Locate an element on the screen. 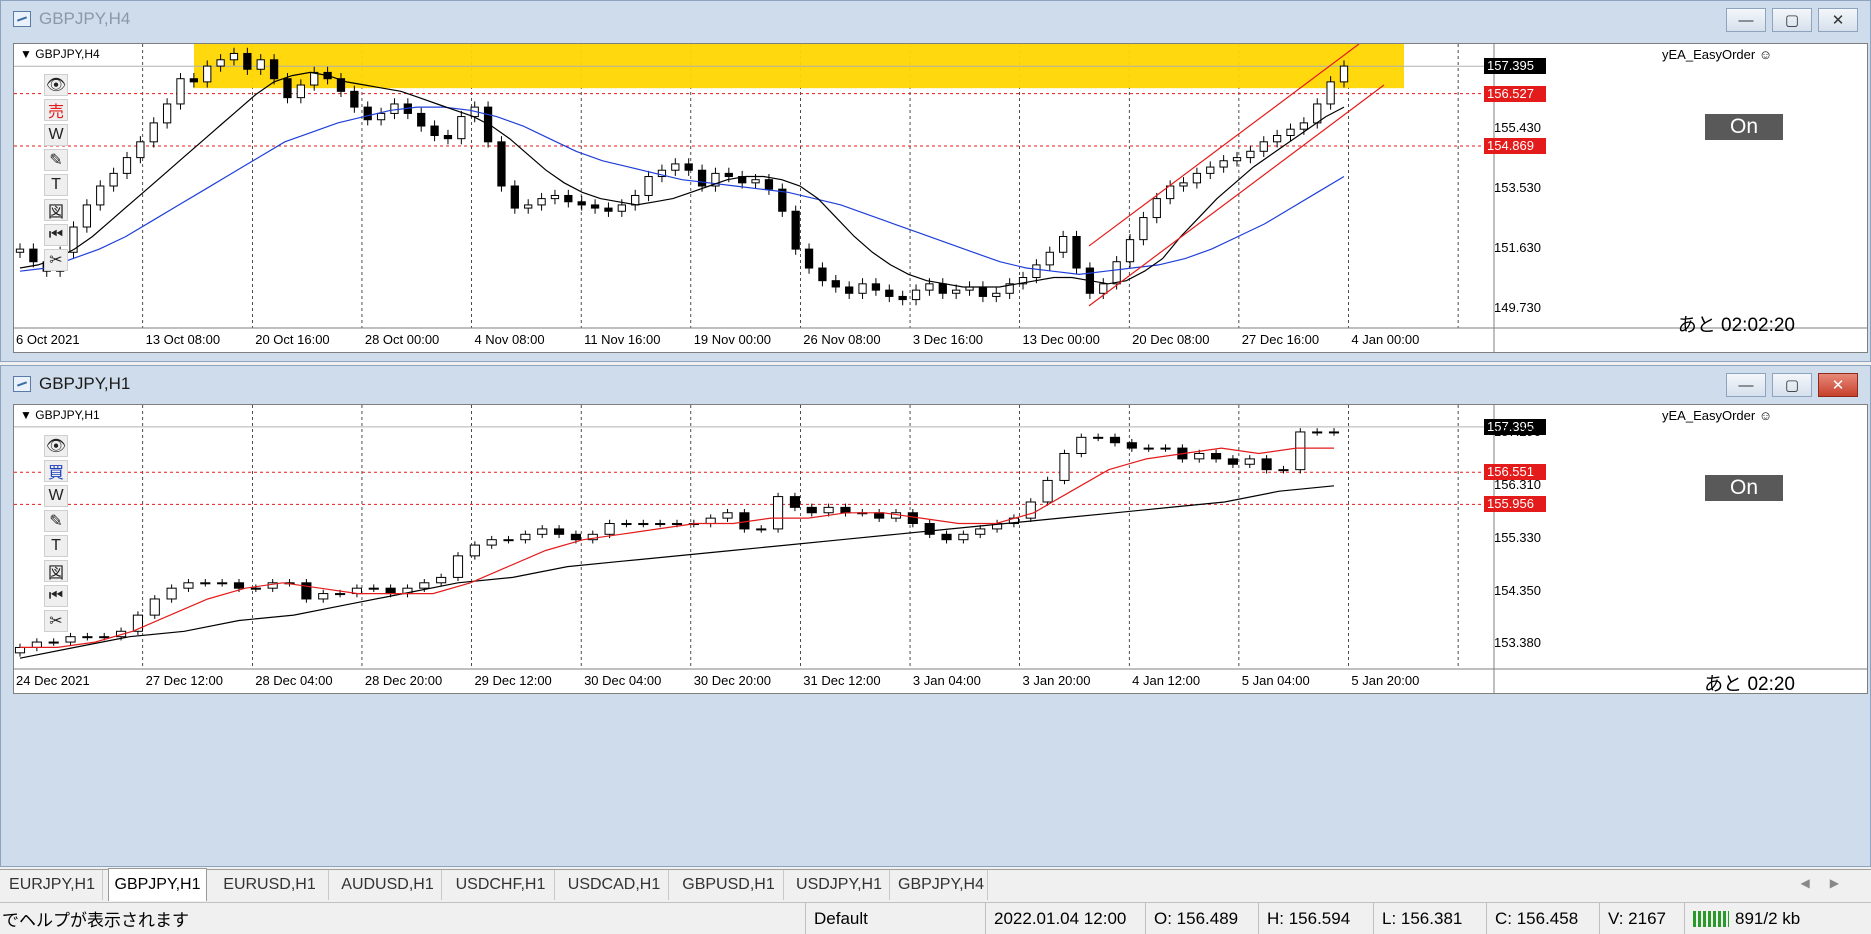  time-axis-label: 31 Dec 12:00 is located at coordinates (842, 680).